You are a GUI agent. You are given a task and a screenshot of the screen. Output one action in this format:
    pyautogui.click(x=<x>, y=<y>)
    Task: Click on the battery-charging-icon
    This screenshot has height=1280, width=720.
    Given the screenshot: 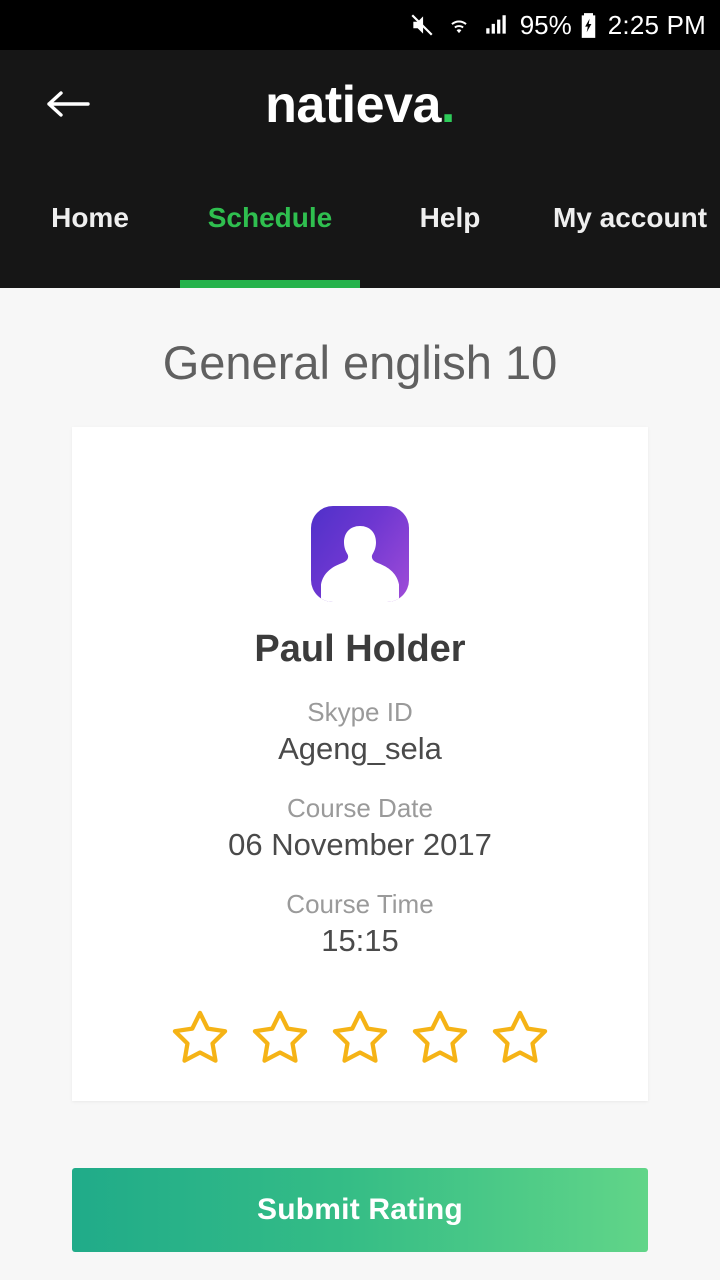 What is the action you would take?
    pyautogui.click(x=588, y=25)
    